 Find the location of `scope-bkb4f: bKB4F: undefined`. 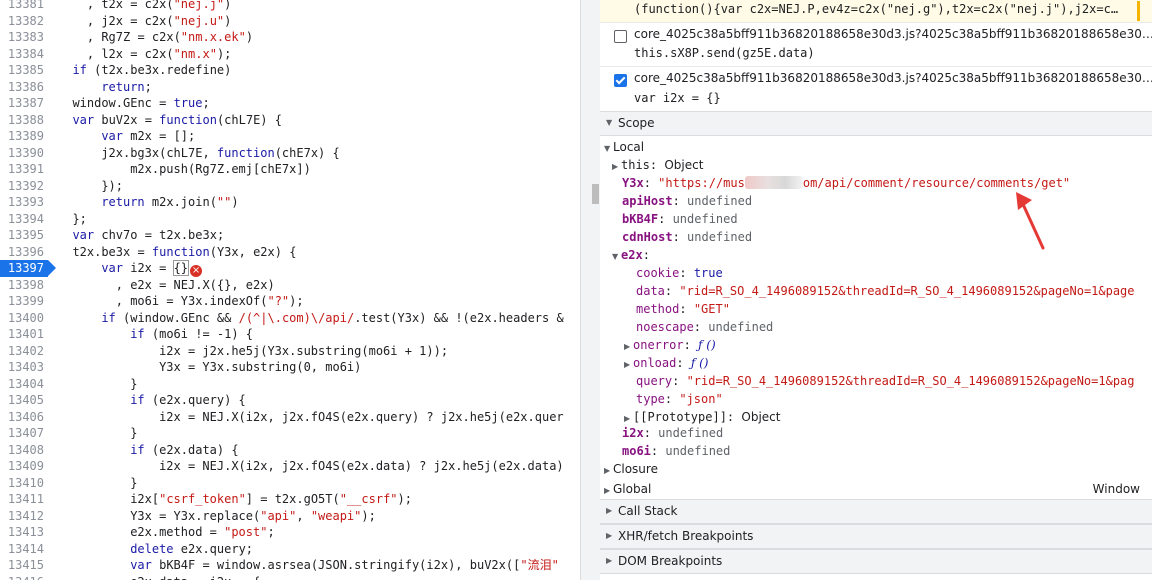

scope-bkb4f: bKB4F: undefined is located at coordinates (680, 219).